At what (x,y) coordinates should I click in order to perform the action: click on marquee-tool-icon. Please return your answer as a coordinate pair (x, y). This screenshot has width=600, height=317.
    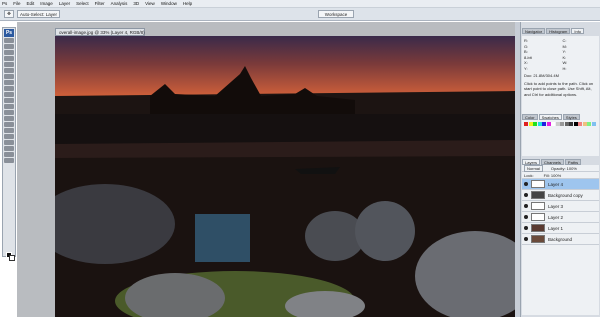
    Looking at the image, I should click on (9, 46).